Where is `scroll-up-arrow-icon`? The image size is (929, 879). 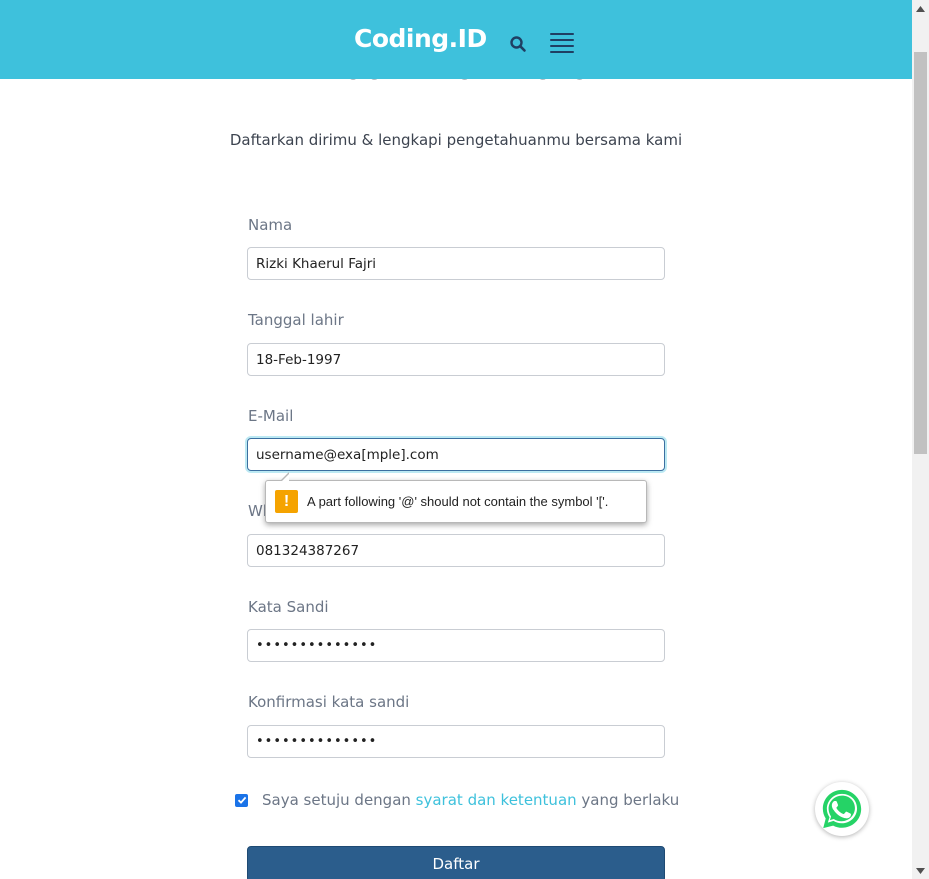 scroll-up-arrow-icon is located at coordinates (920, 8).